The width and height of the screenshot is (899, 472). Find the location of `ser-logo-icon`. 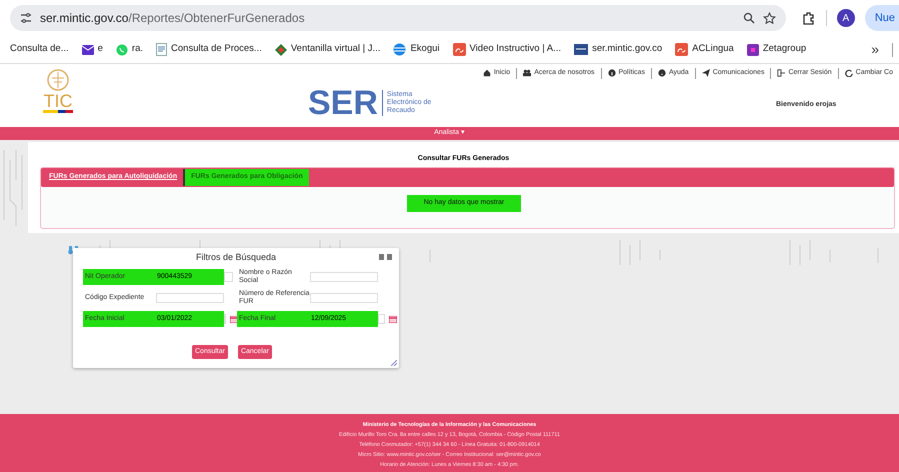

ser-logo-icon is located at coordinates (581, 49).